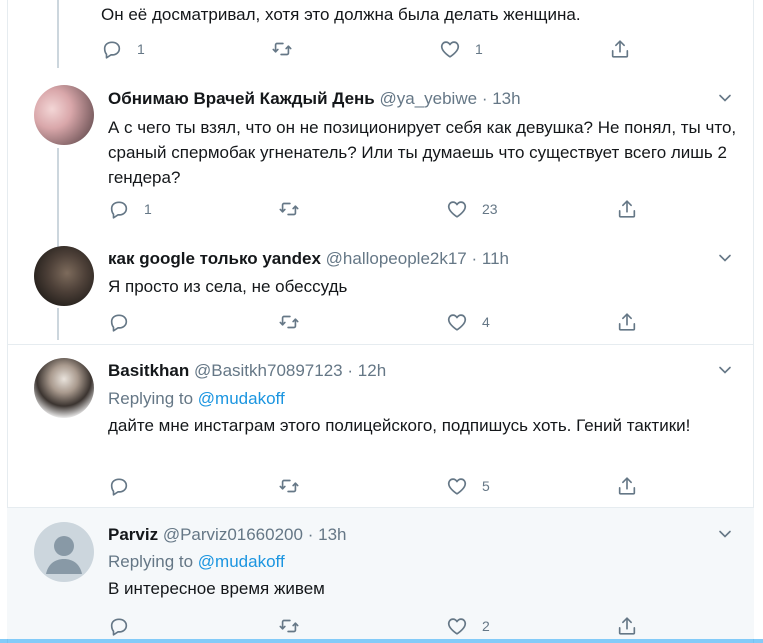 The width and height of the screenshot is (763, 643). I want to click on tweet-header: Basitkhan @Basitkh70897123 · 12h, so click(247, 372).